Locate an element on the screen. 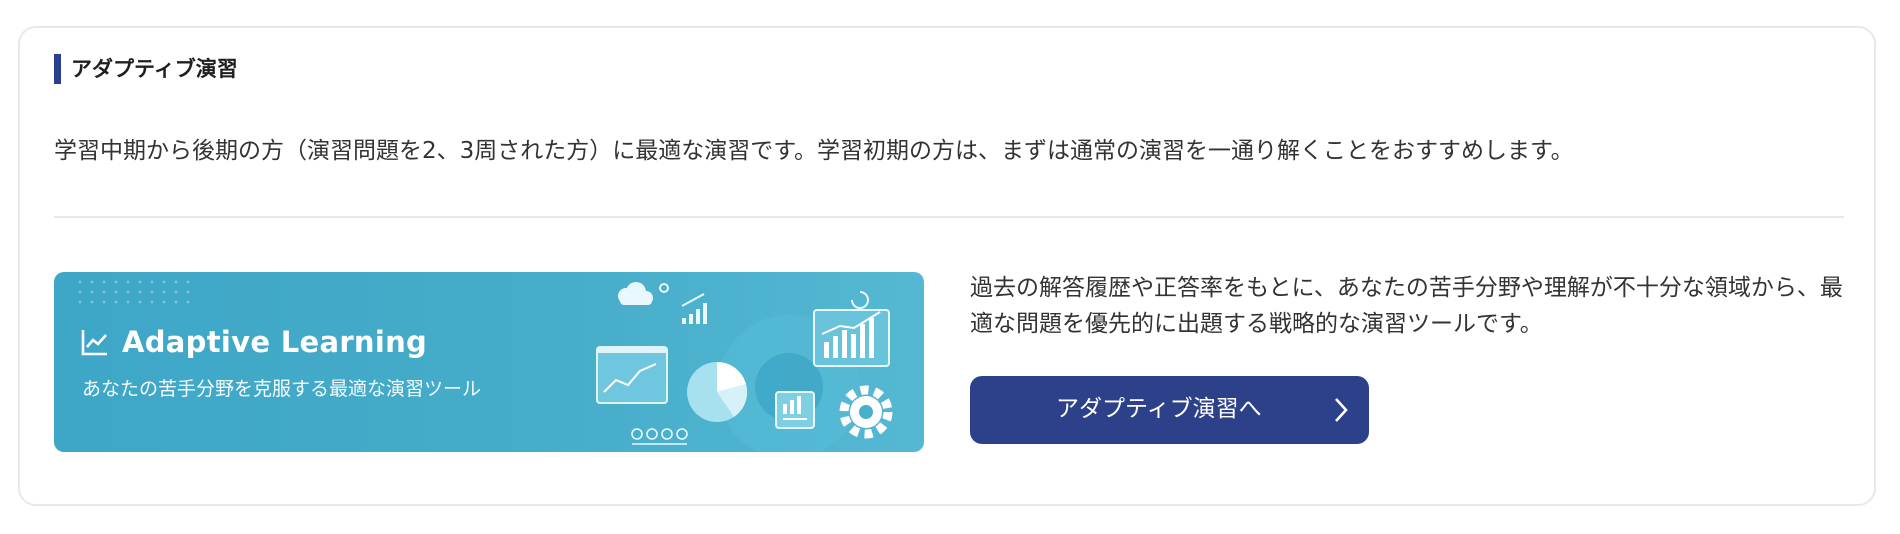 This screenshot has width=1900, height=534. banner-title-text: Adaptive Learning is located at coordinates (275, 342).